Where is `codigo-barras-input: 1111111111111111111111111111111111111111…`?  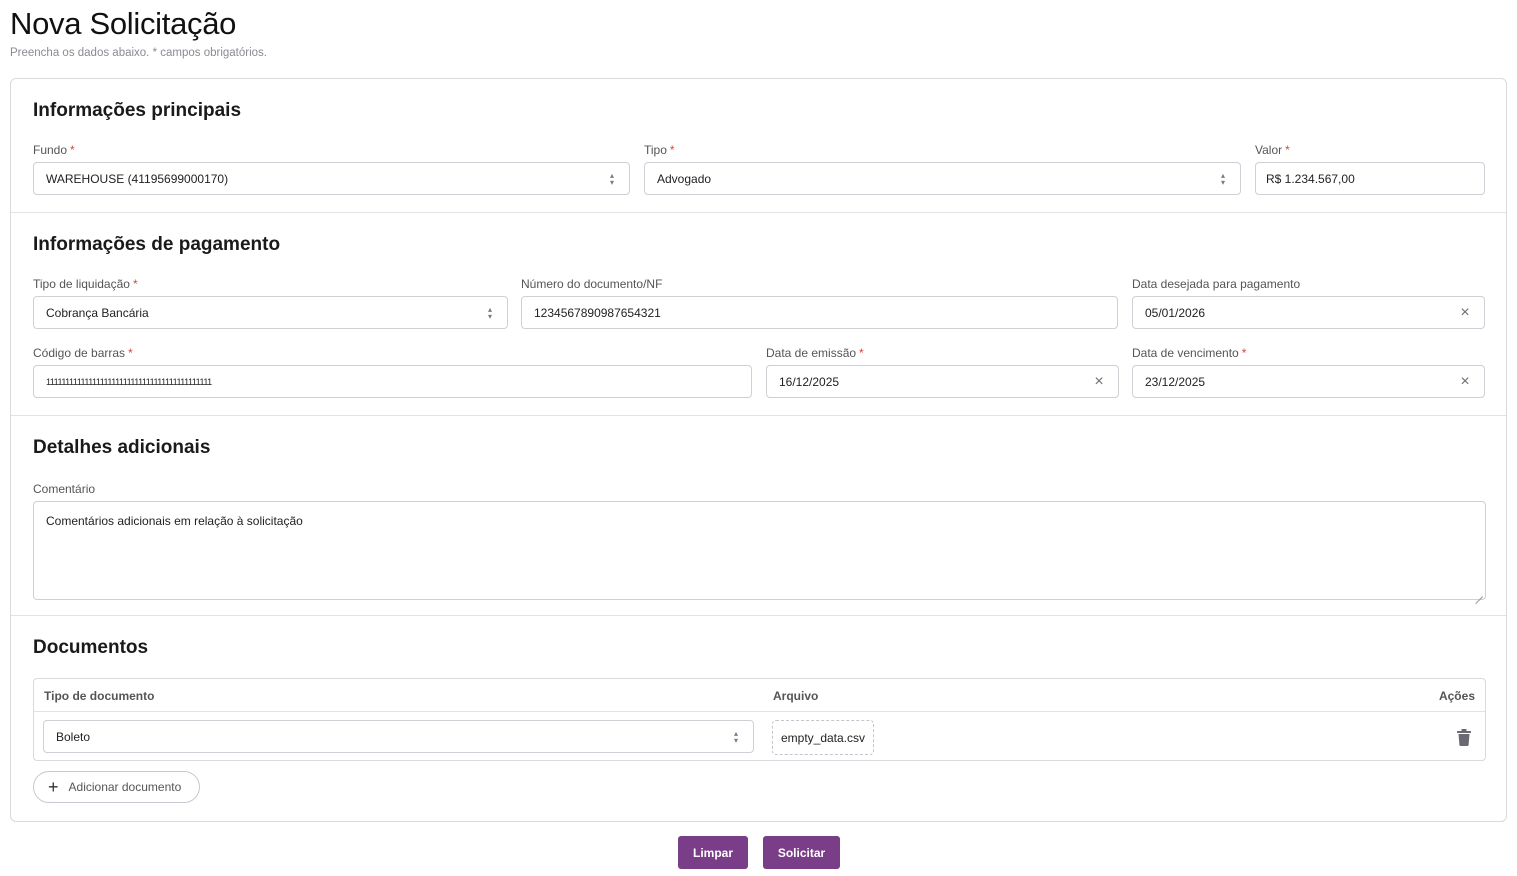 codigo-barras-input: 1111111111111111111111111111111111111111… is located at coordinates (392, 381).